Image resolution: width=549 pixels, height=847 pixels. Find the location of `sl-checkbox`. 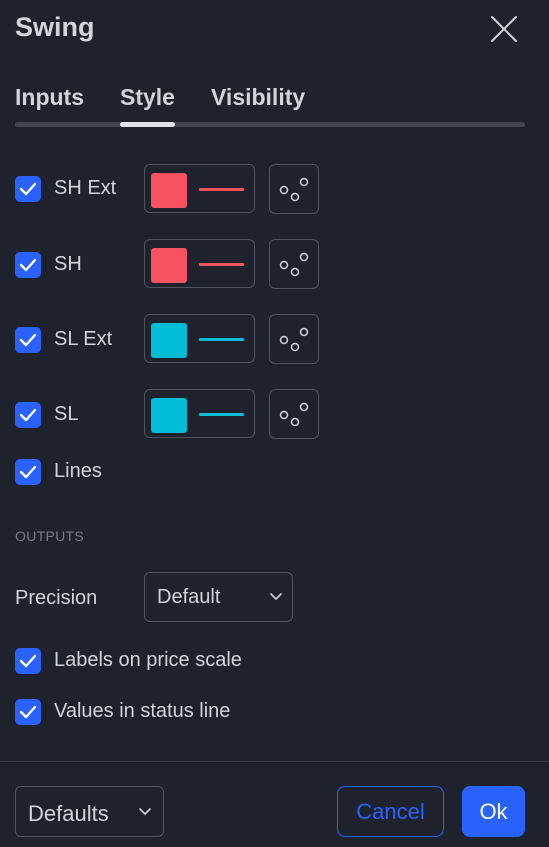

sl-checkbox is located at coordinates (28, 415).